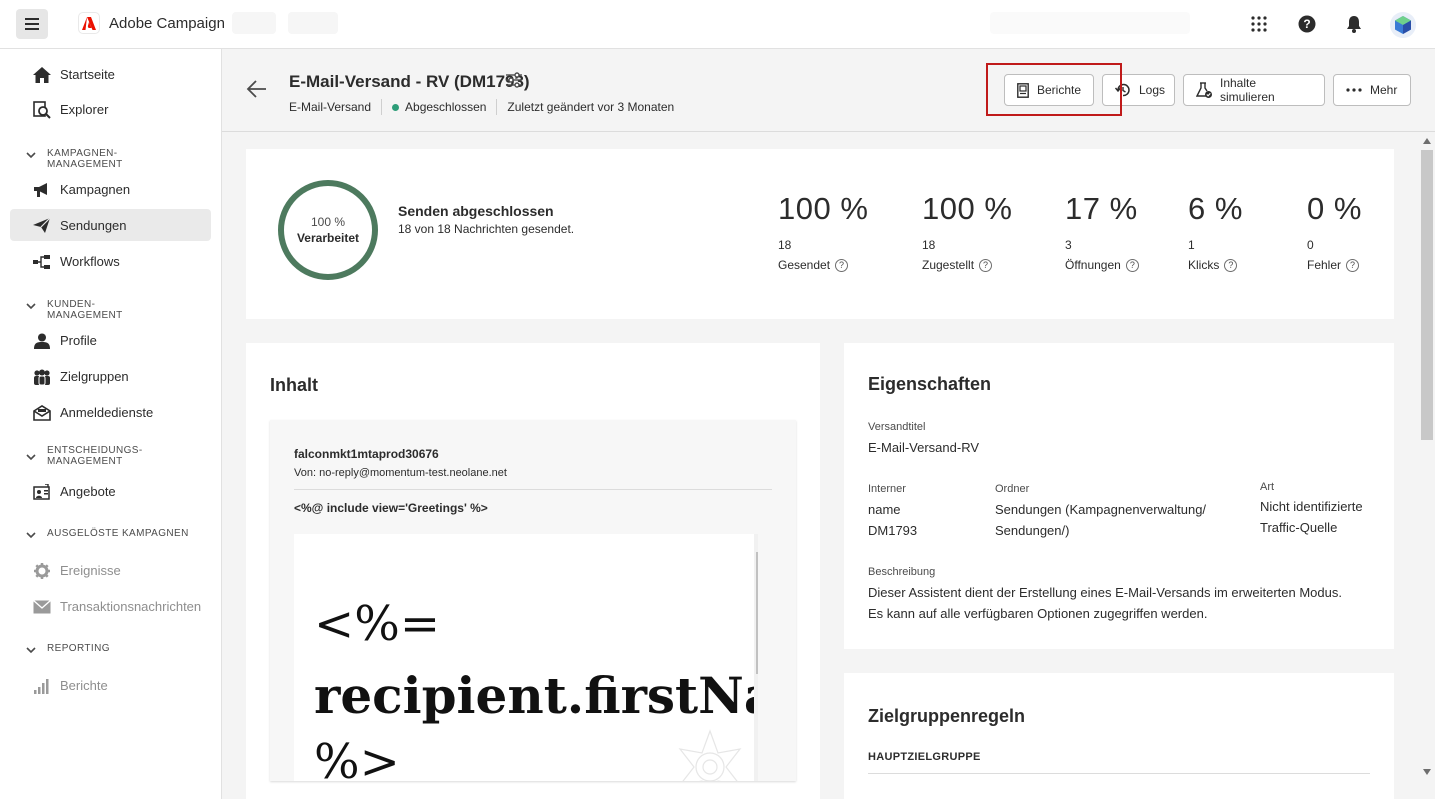  I want to click on email-body: <%= recipient.firstName %>, so click(526, 657).